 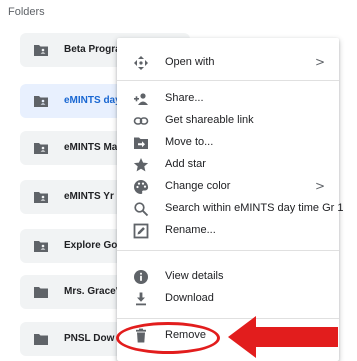 What do you see at coordinates (254, 208) in the screenshot?
I see `menu-item-label: Search within eMINTS day time Gr 1` at bounding box center [254, 208].